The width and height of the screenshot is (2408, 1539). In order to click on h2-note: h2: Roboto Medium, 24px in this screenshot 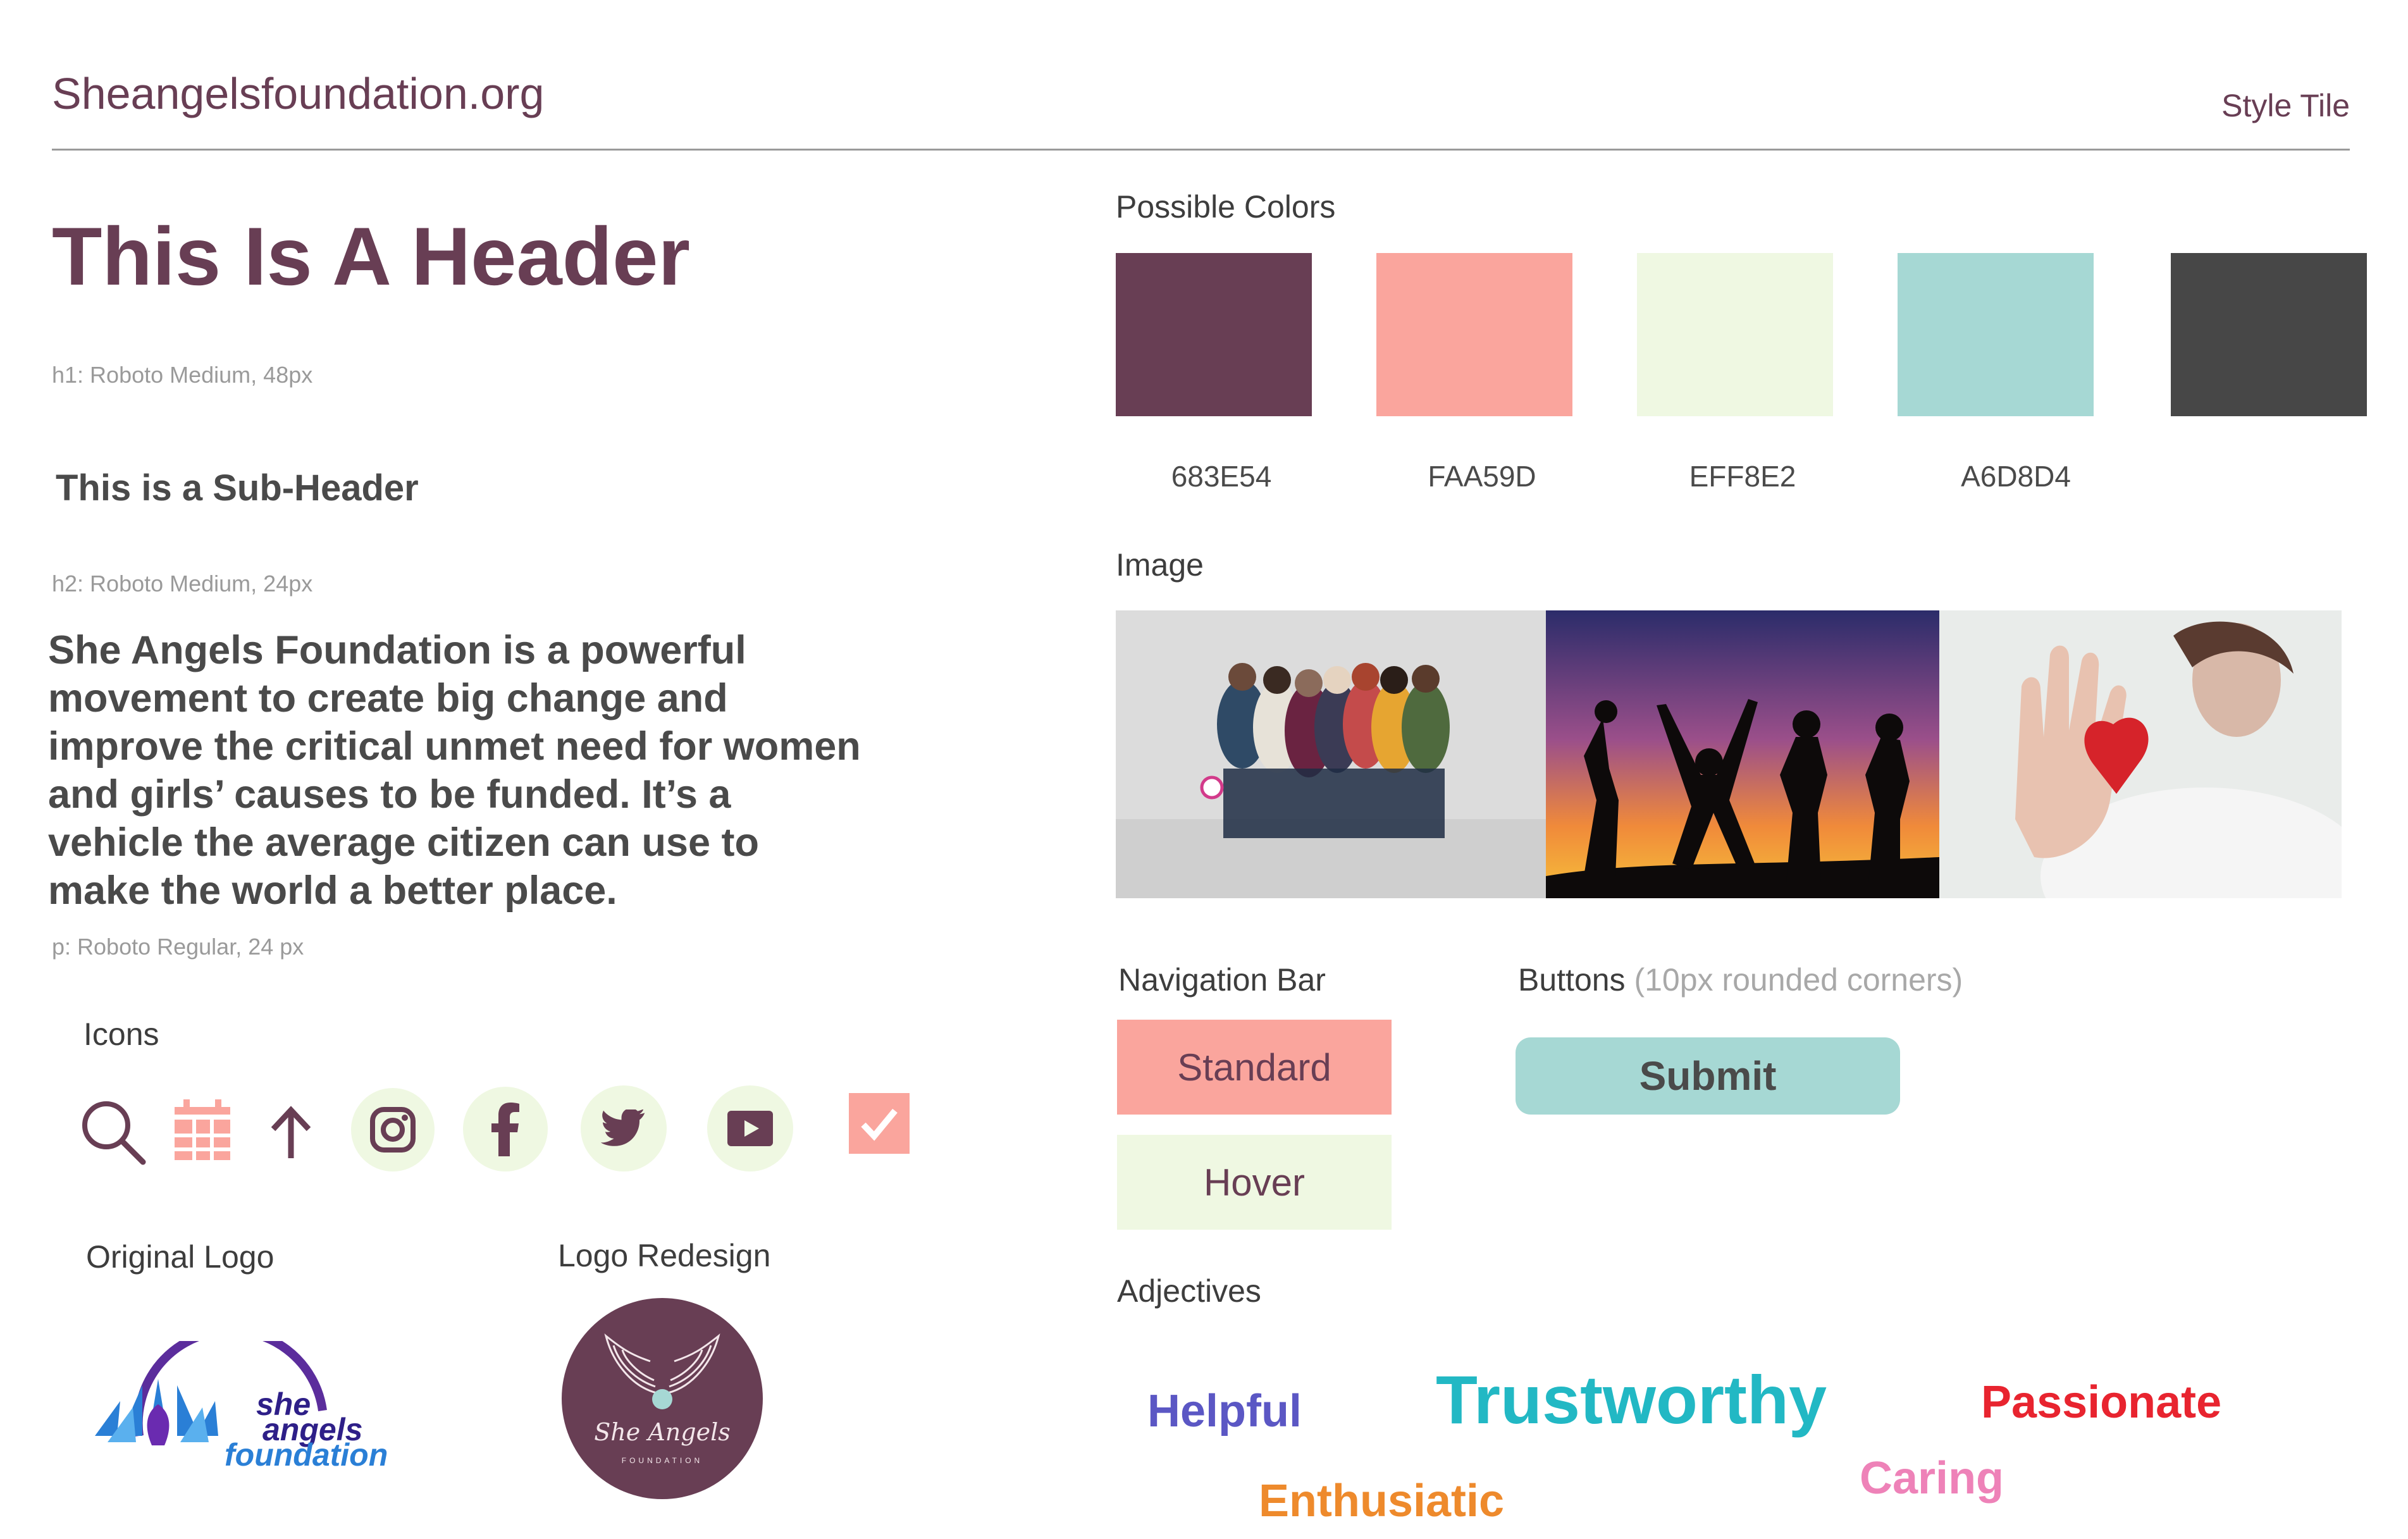, I will do `click(182, 583)`.